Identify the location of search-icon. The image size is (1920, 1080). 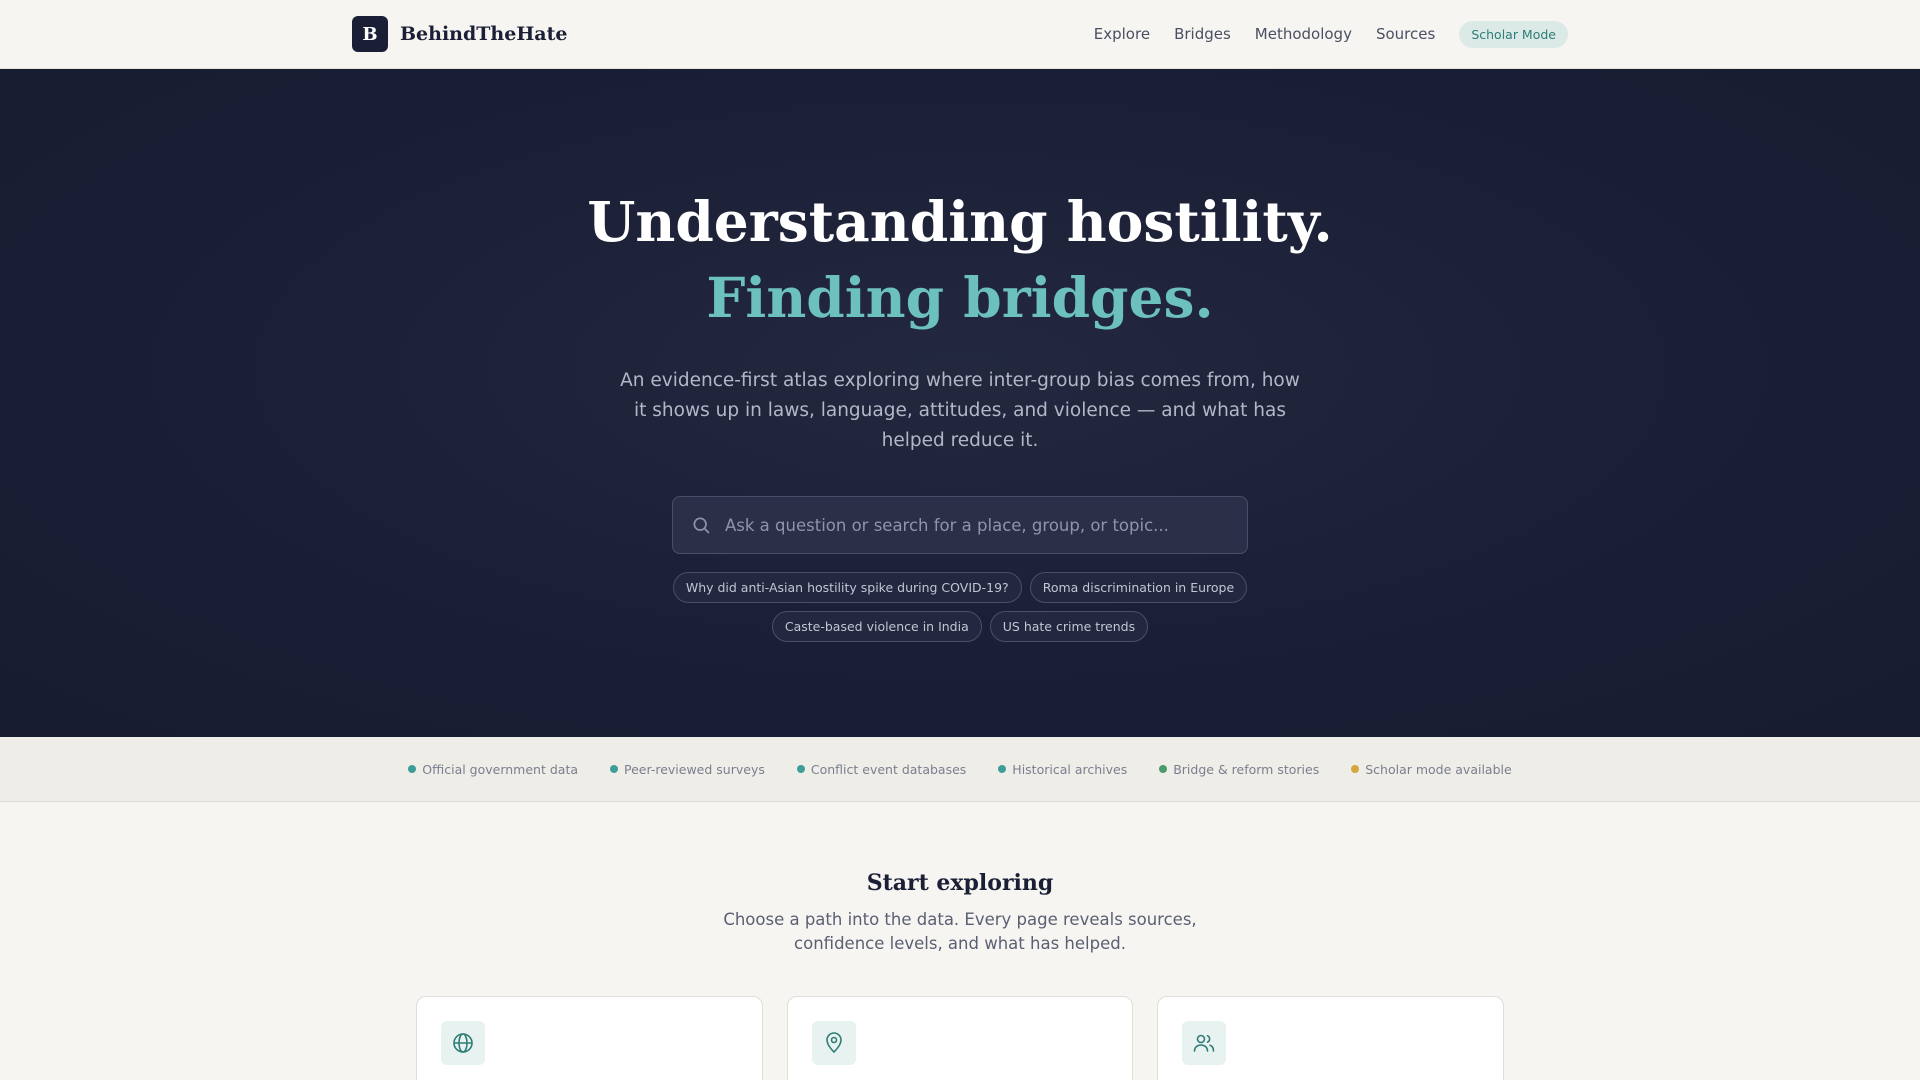
(701, 525).